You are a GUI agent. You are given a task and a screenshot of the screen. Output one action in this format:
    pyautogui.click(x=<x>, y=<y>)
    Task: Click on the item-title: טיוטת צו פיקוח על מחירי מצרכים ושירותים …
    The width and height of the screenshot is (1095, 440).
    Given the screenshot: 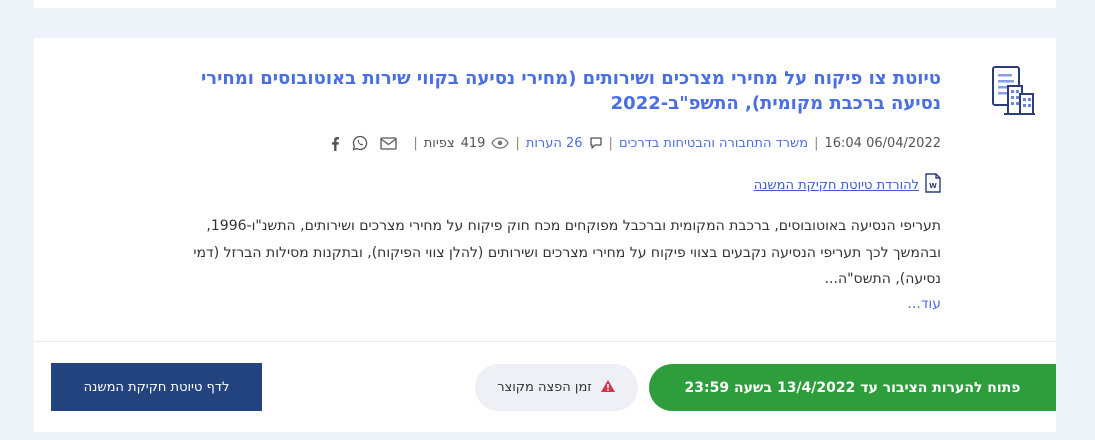 What is the action you would take?
    pyautogui.click(x=561, y=91)
    